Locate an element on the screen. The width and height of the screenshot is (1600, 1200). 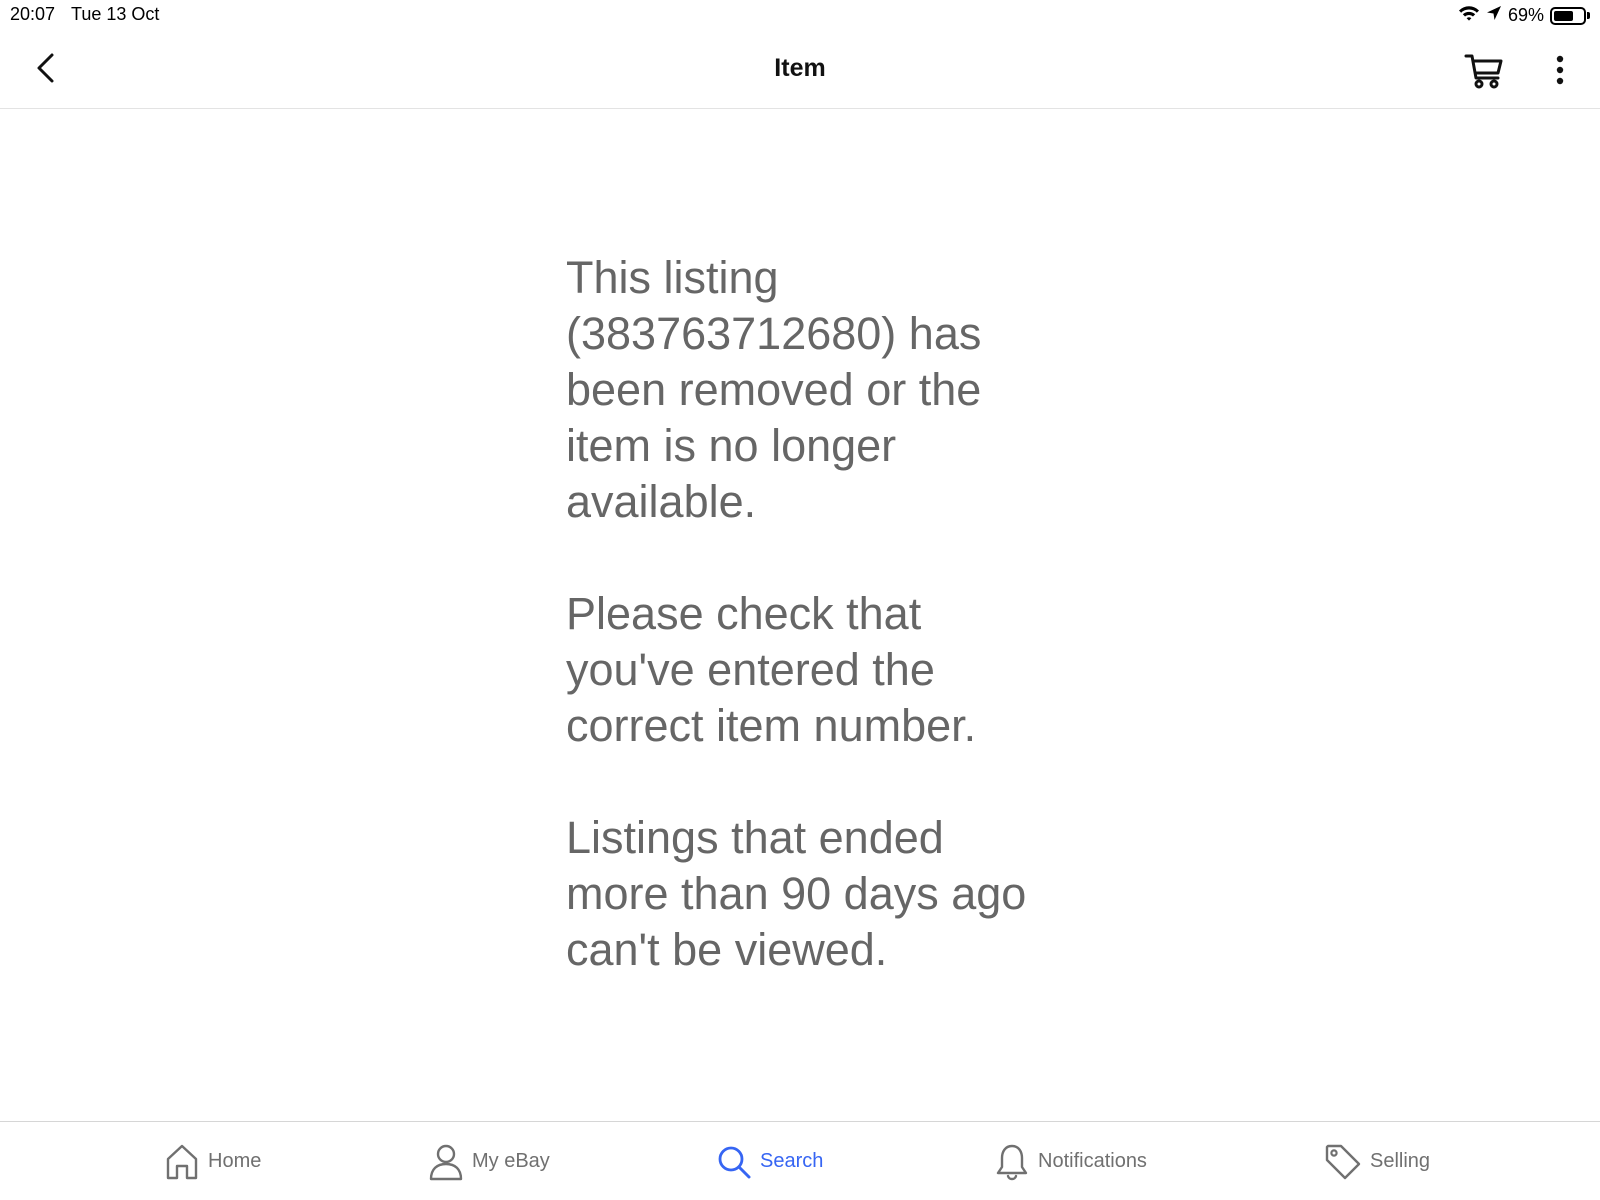
more-vertical-icon is located at coordinates (1560, 70).